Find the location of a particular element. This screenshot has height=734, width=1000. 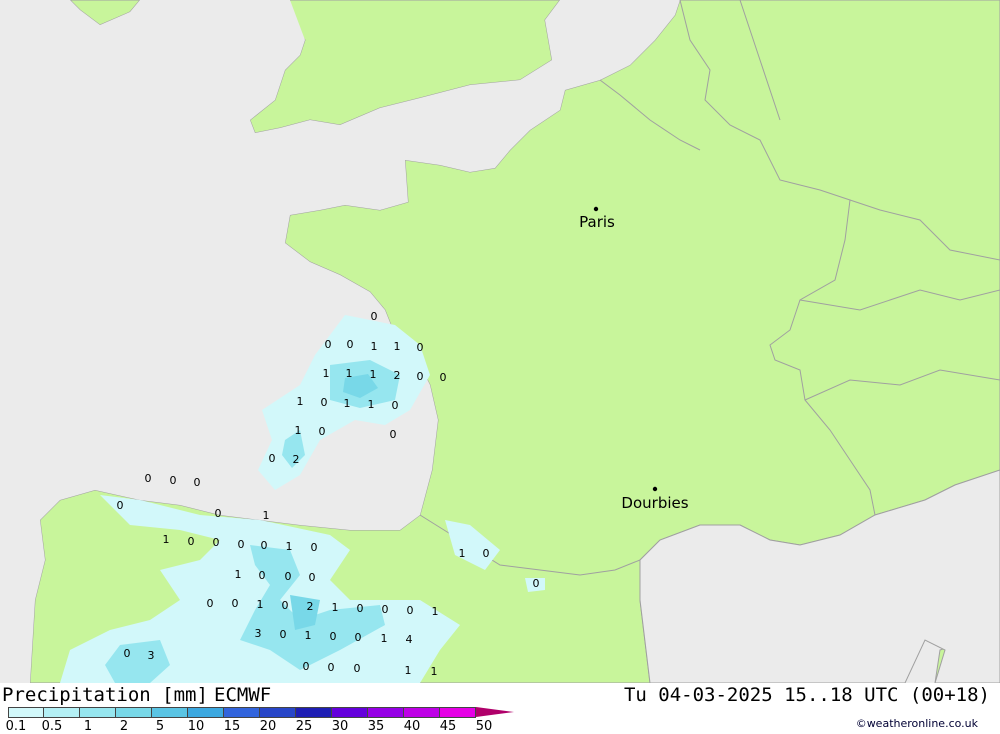

scale-label: 25 is located at coordinates (304, 726).